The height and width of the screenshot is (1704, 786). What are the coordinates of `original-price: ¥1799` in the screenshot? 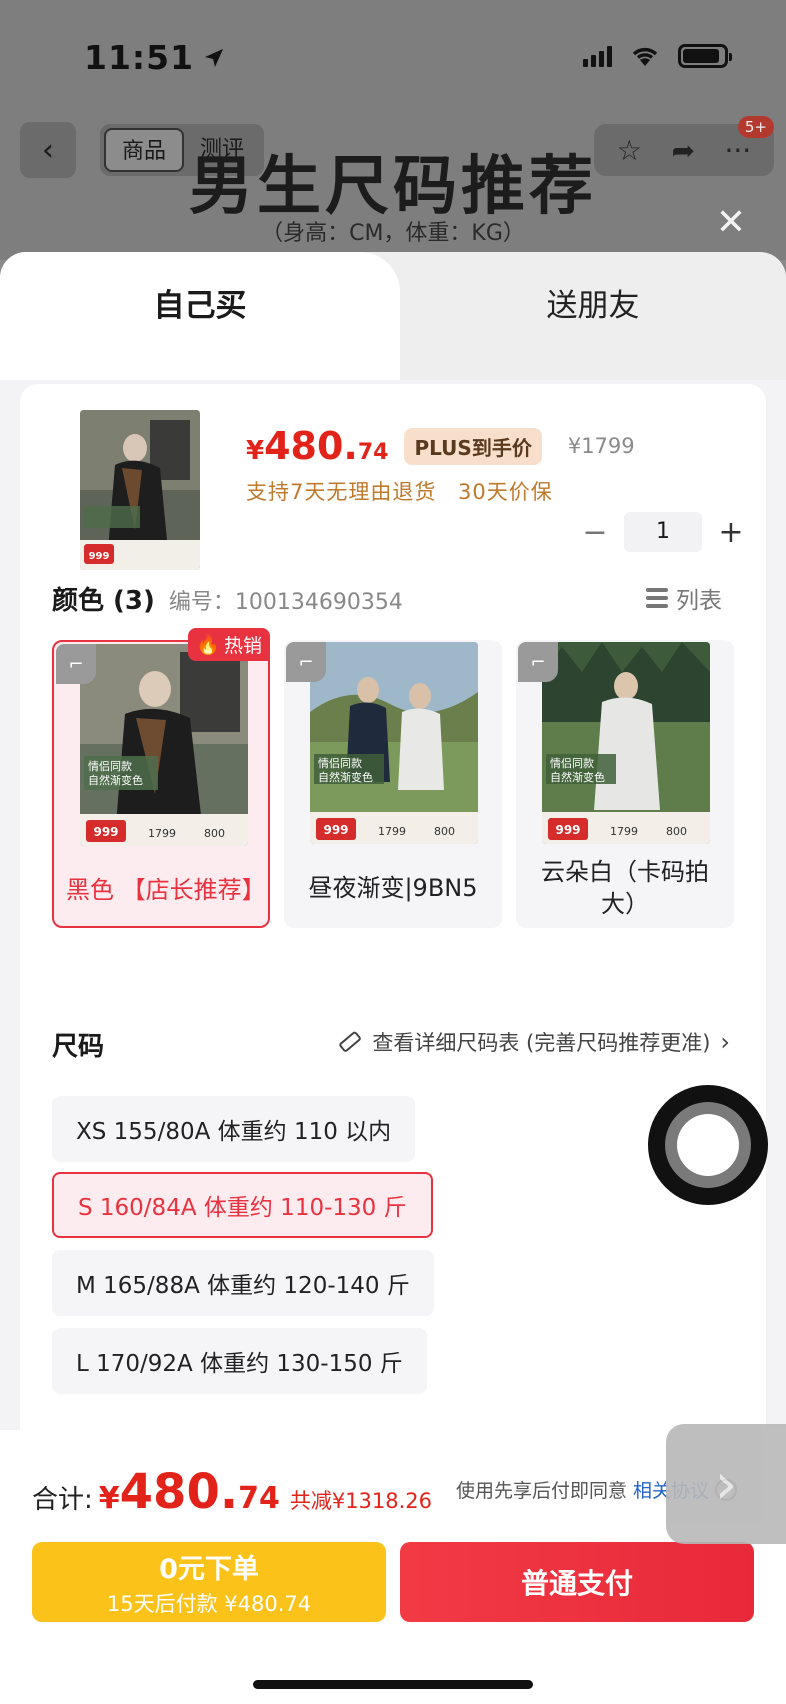 It's located at (601, 446).